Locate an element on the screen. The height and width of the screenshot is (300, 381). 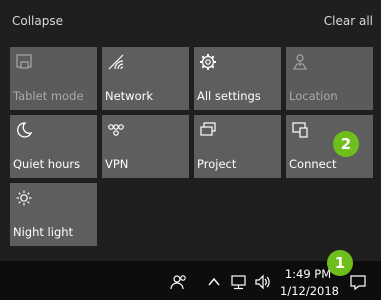
tile-label: Quiet hours is located at coordinates (47, 164).